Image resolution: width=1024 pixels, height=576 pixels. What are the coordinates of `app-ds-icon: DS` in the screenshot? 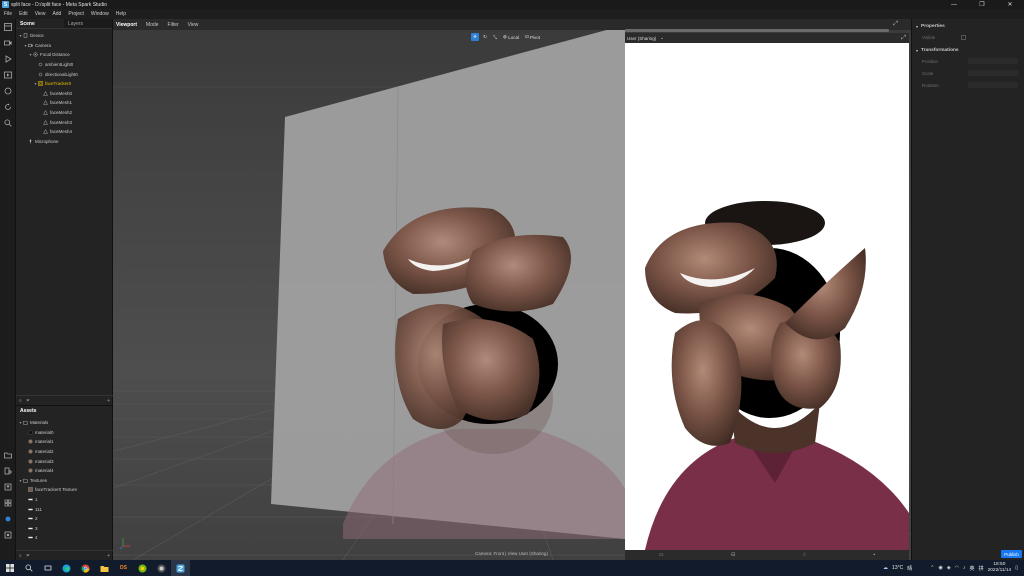 It's located at (123, 568).